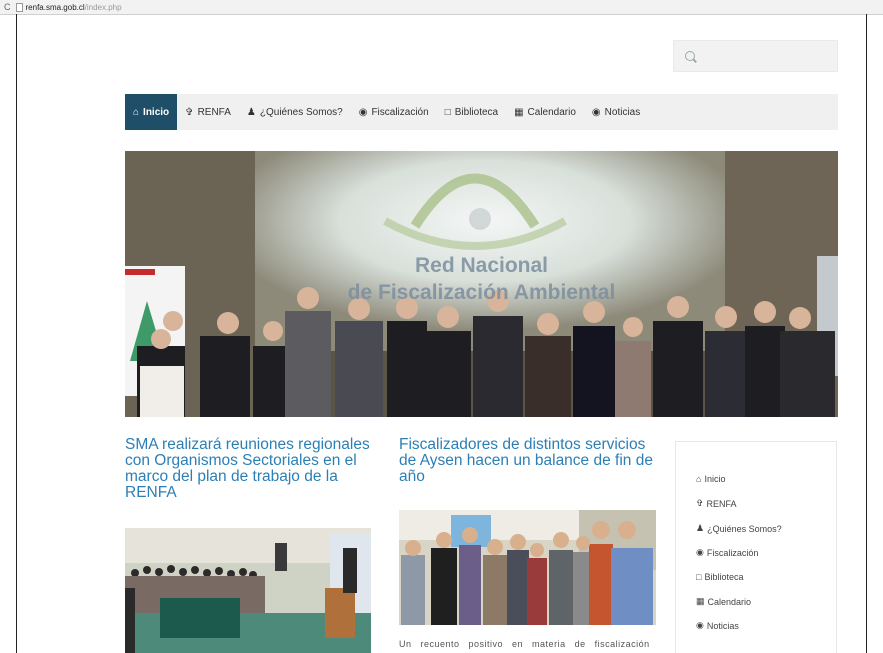 Image resolution: width=883 pixels, height=653 pixels. What do you see at coordinates (7, 7) in the screenshot?
I see `reload-icon: C` at bounding box center [7, 7].